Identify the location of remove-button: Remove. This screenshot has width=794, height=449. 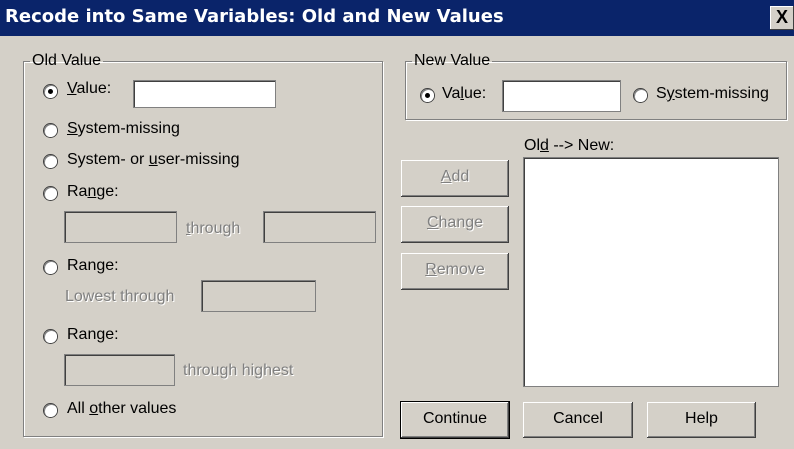
(455, 271).